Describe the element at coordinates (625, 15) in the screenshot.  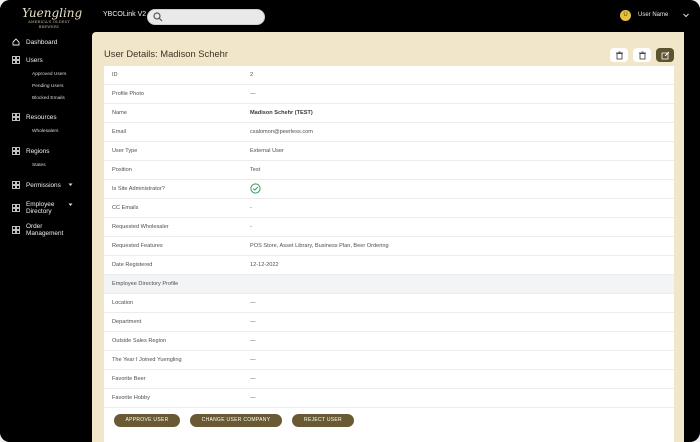
I see `avatar: U` at that location.